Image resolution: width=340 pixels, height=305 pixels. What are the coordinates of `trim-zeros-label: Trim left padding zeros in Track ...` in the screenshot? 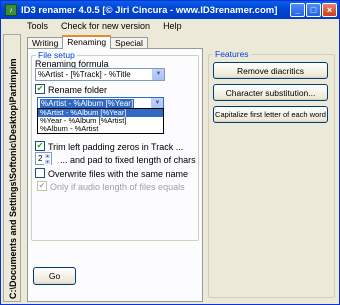 It's located at (116, 147).